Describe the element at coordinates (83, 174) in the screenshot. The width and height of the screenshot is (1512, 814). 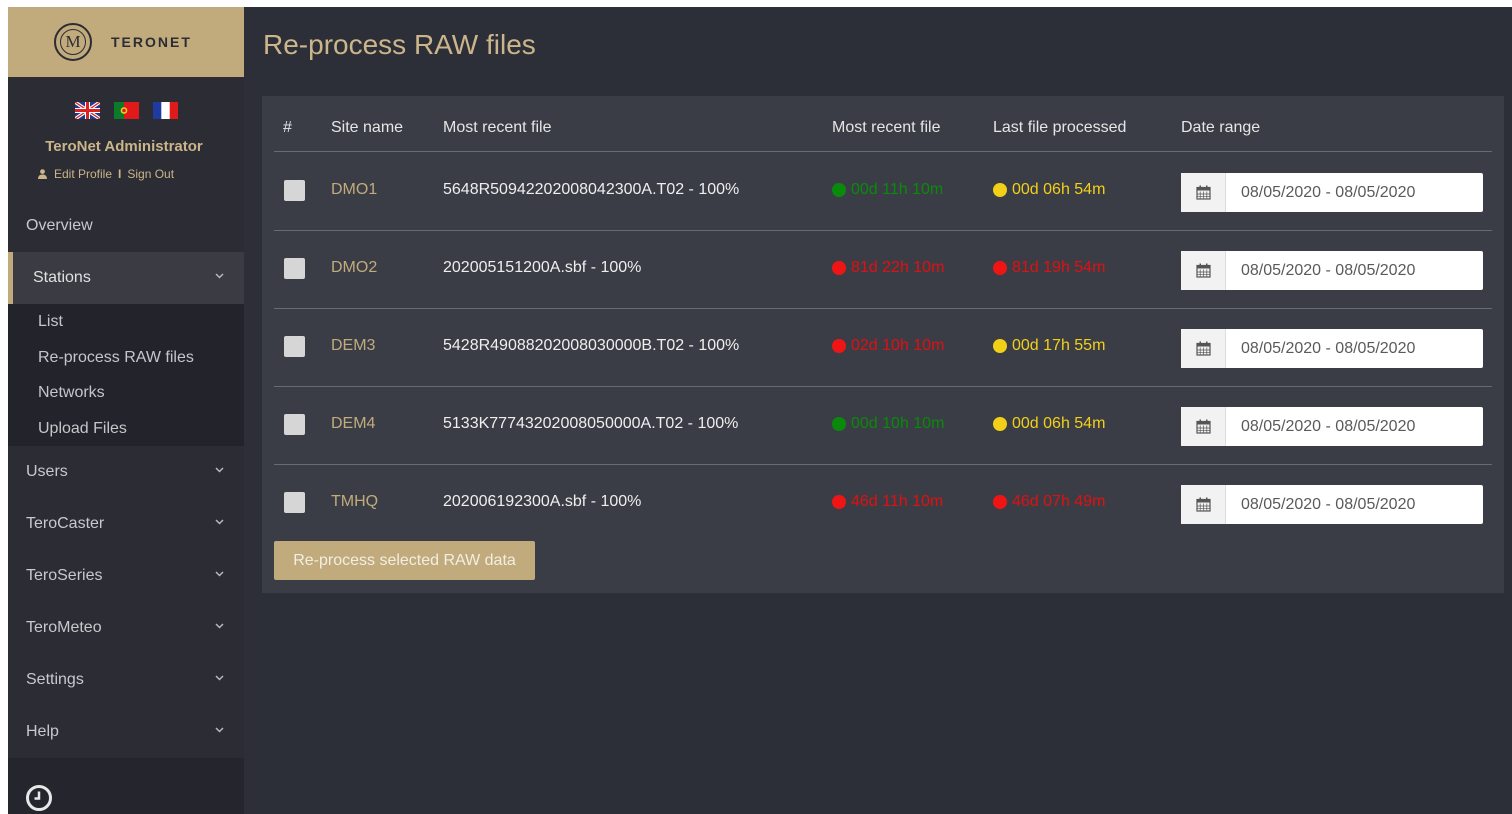
I see `edit-profile-link: Edit Profile` at that location.